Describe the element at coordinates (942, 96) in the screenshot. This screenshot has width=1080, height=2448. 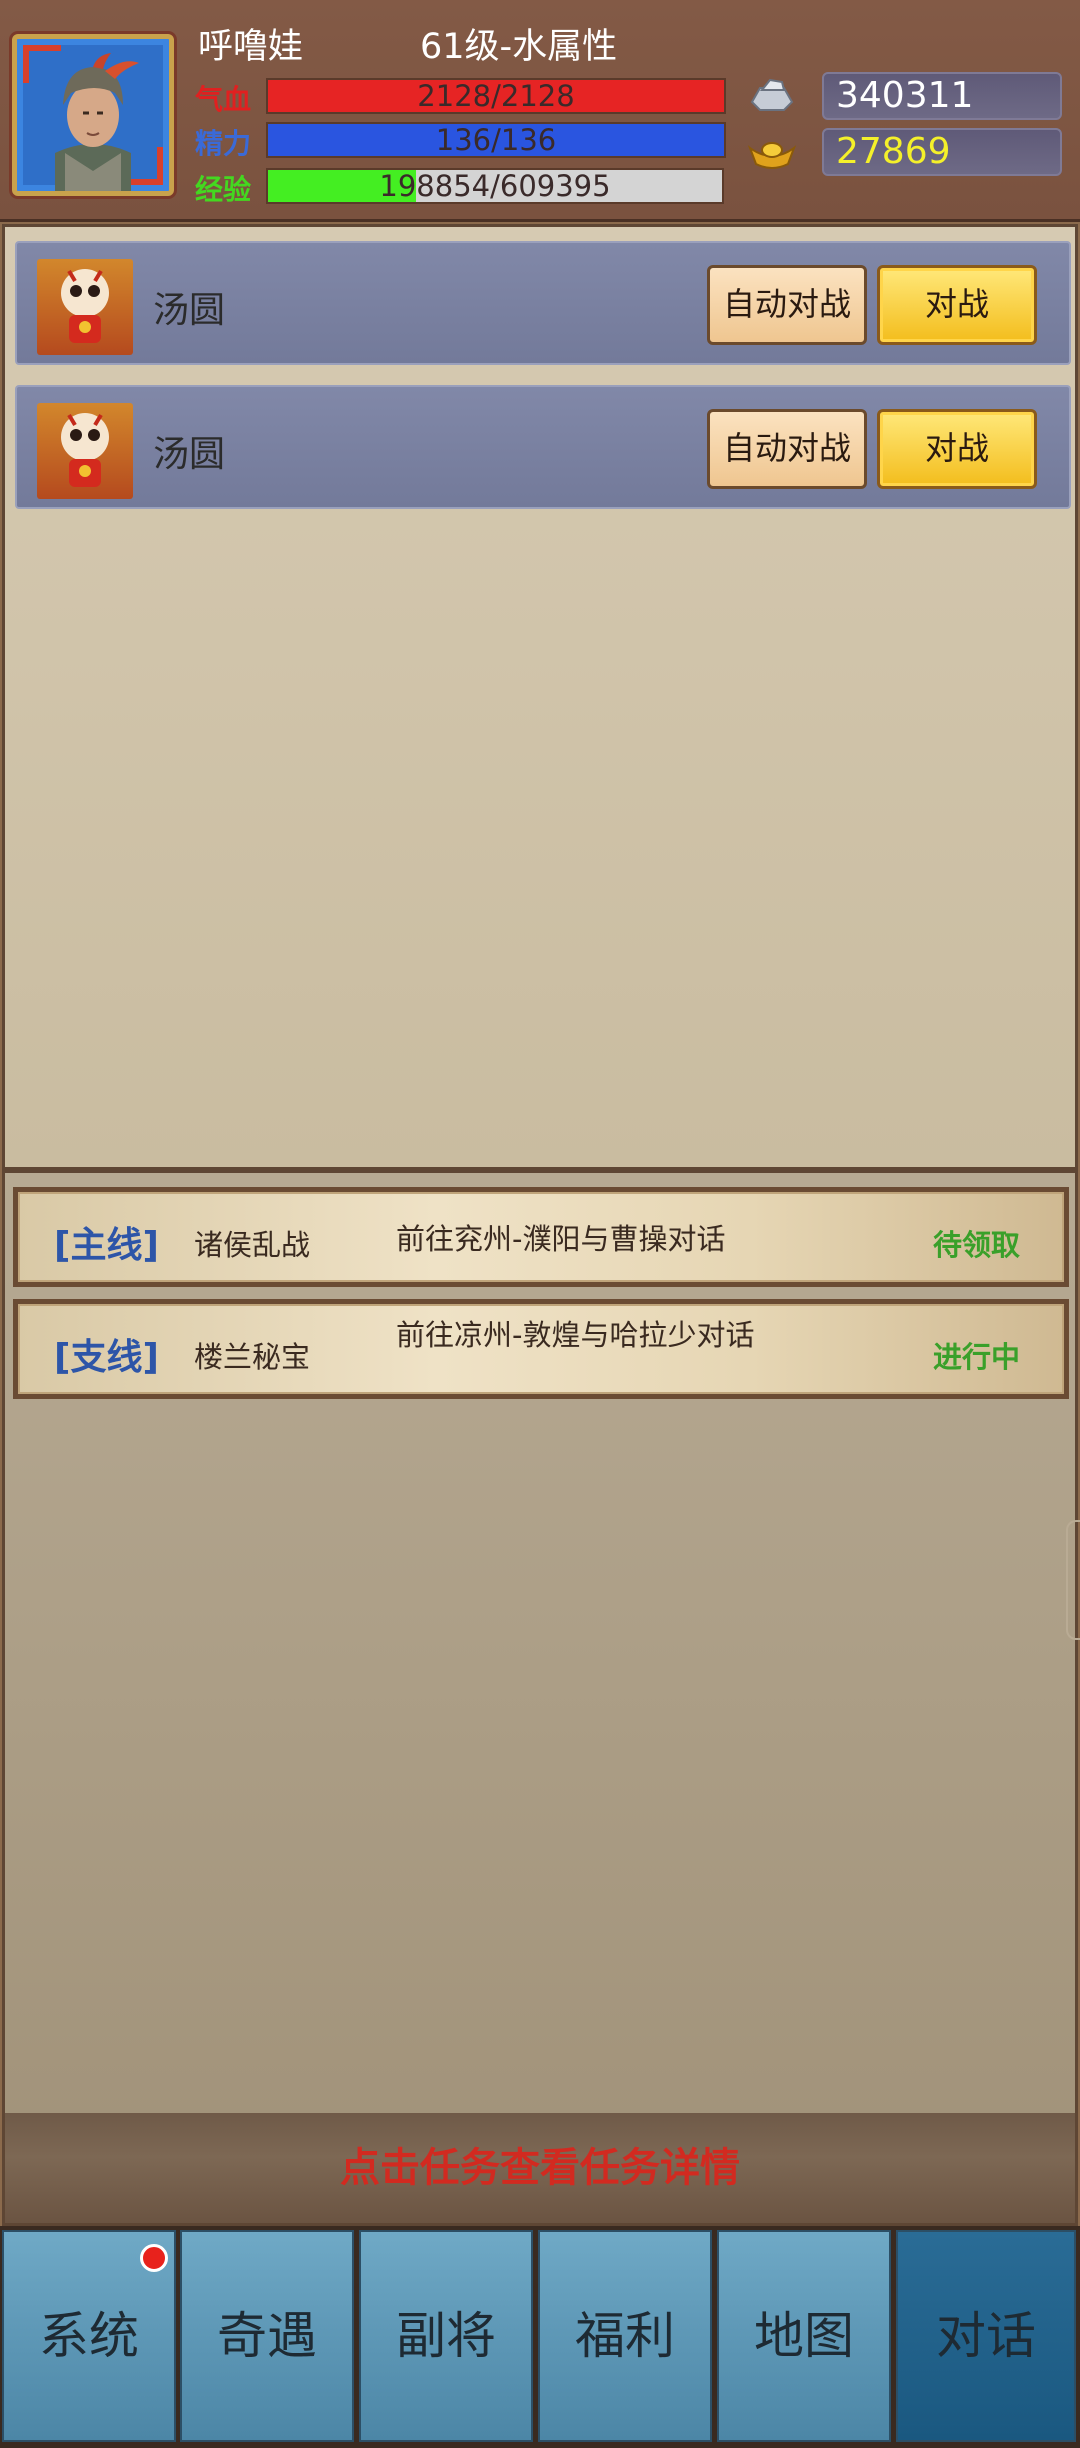
I see `silver-amount: 340311` at that location.